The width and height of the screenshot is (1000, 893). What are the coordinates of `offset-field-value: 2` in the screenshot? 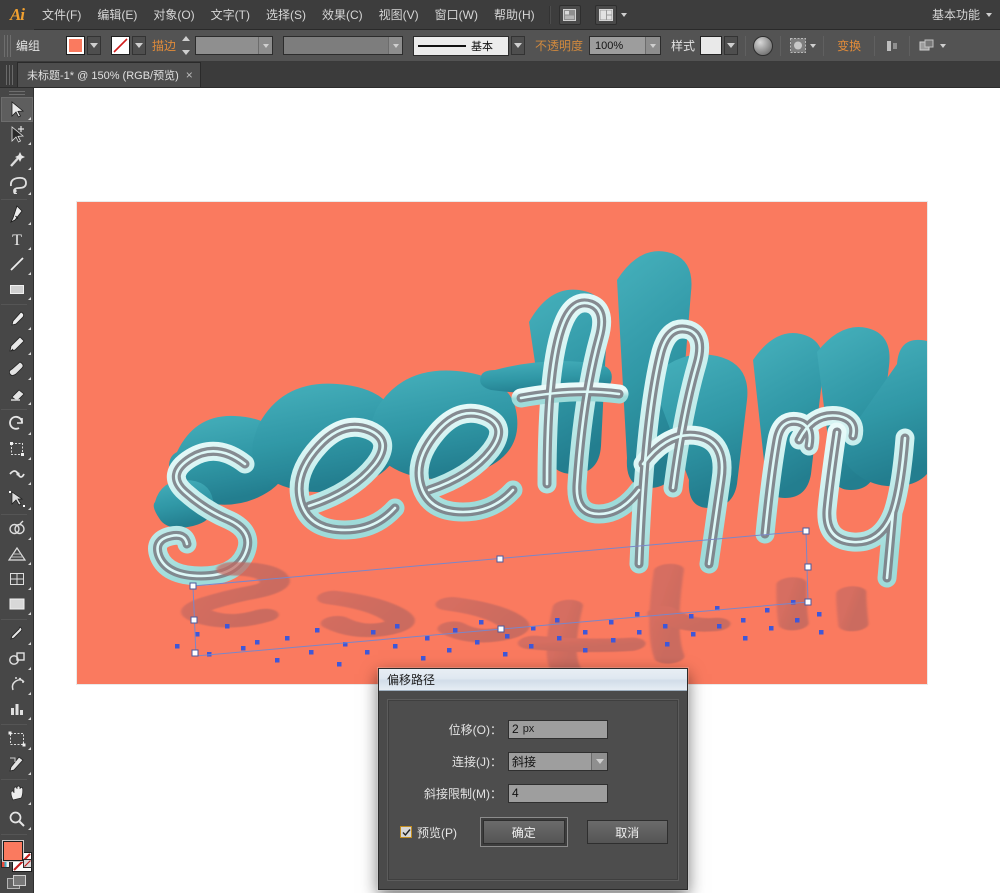 It's located at (515, 729).